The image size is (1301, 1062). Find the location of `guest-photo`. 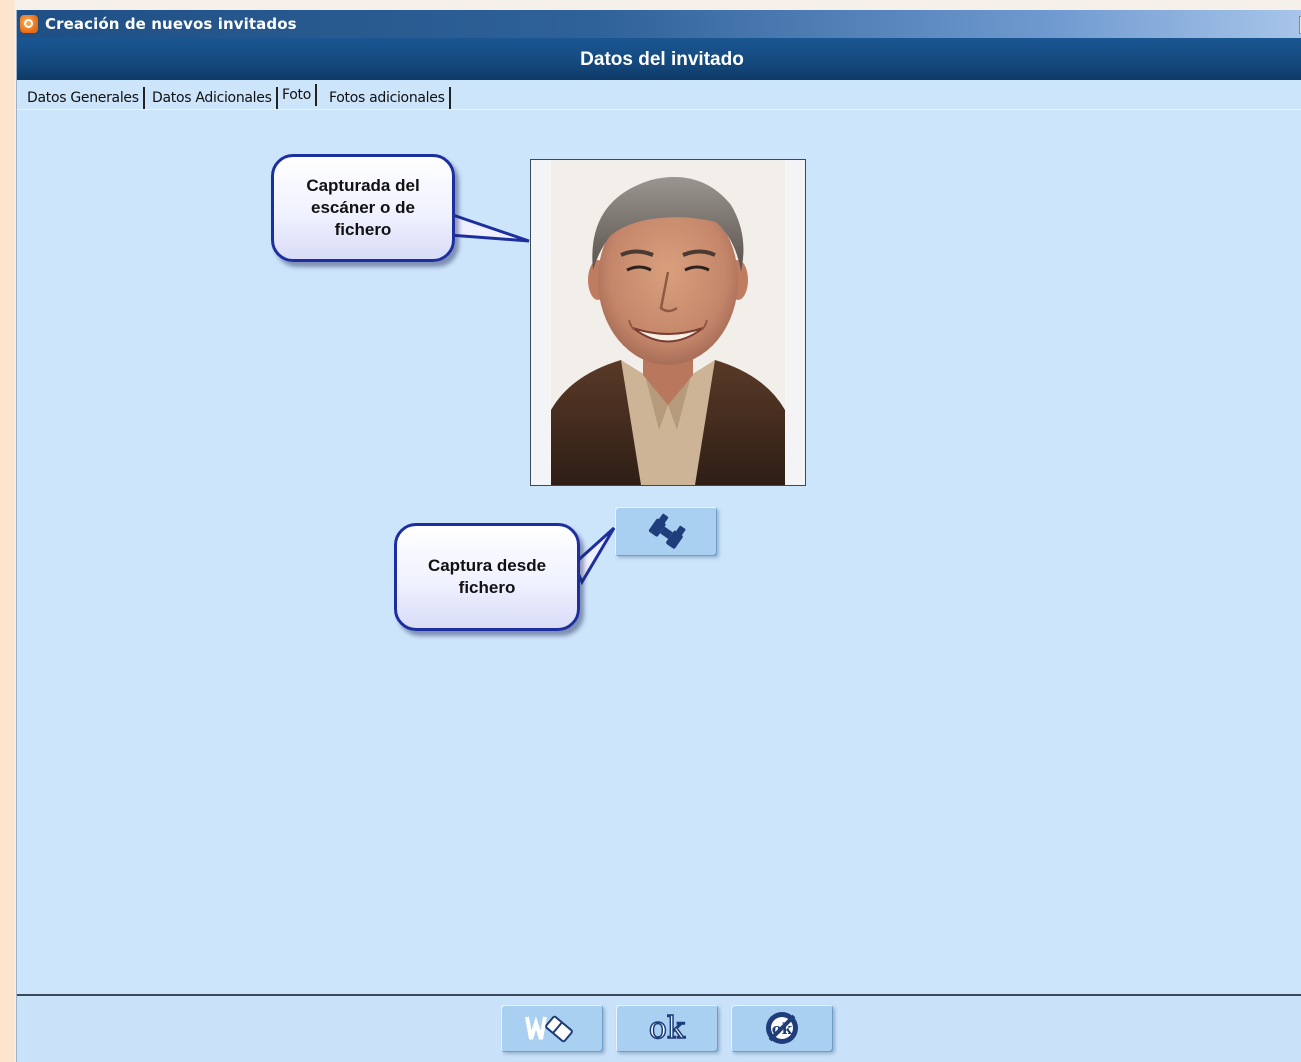

guest-photo is located at coordinates (668, 322).